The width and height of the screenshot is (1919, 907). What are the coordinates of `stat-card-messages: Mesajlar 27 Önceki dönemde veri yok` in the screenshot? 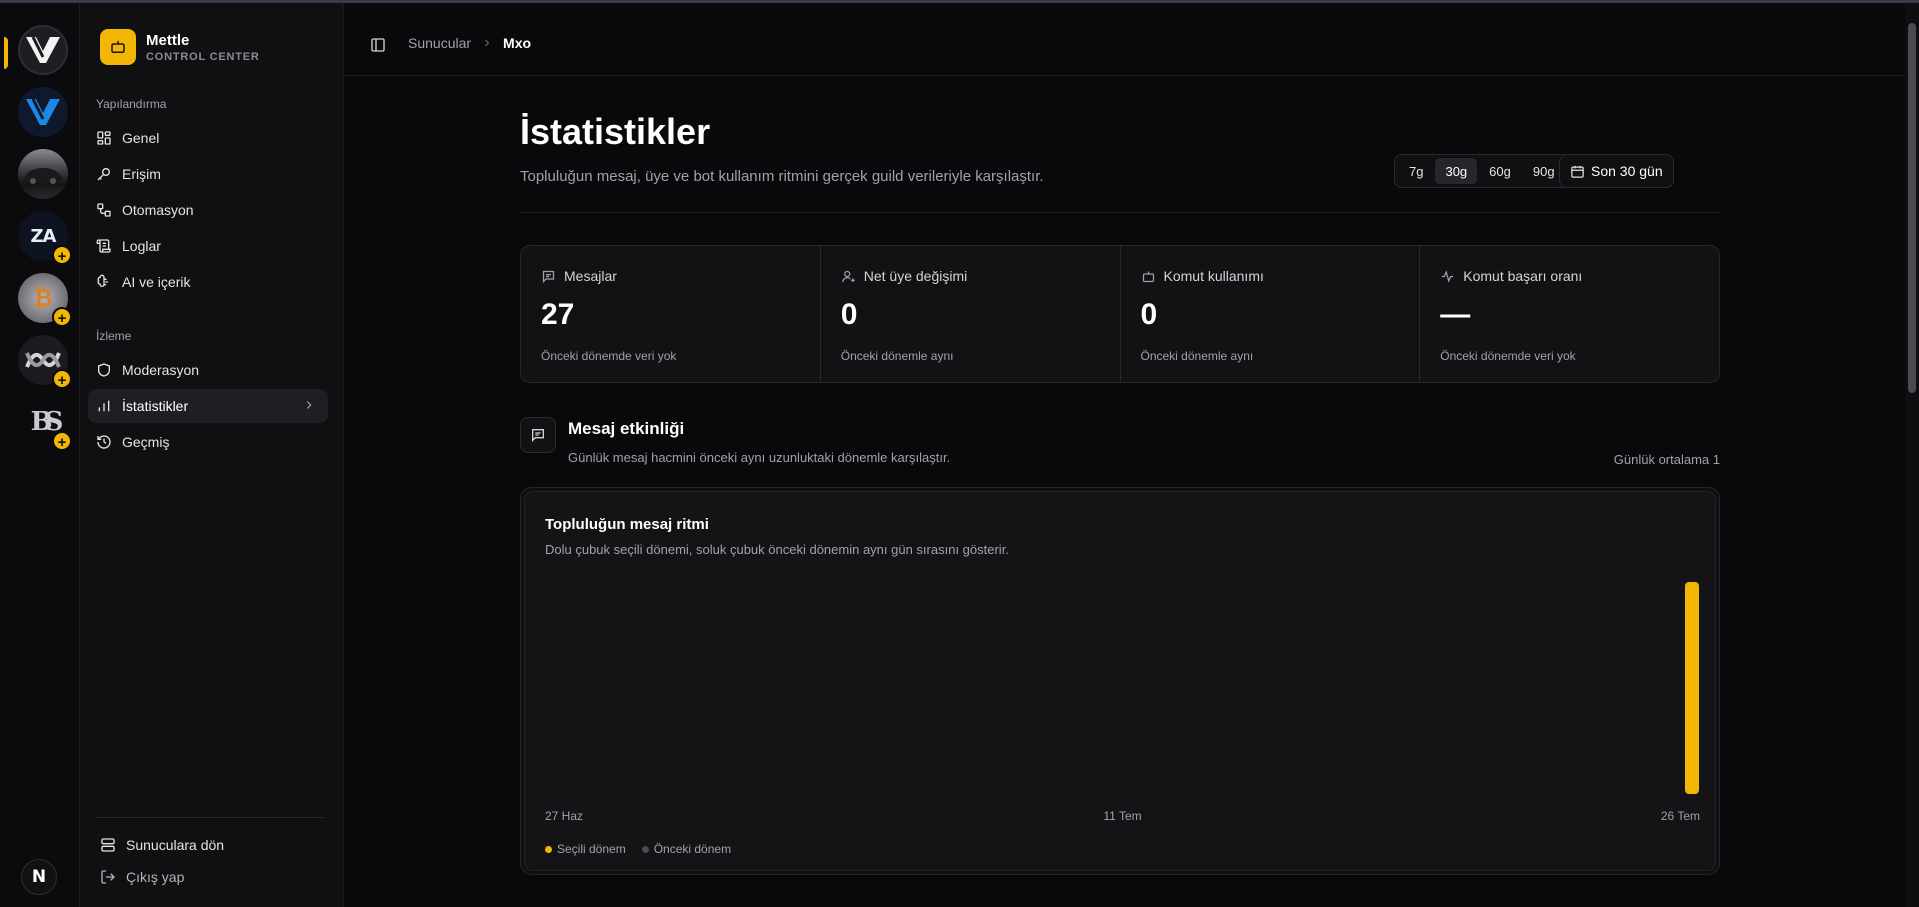 It's located at (671, 314).